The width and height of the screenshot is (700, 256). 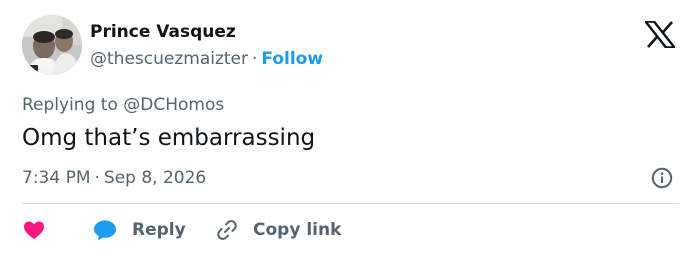 I want to click on copy-link-button: Copy link, so click(x=278, y=230).